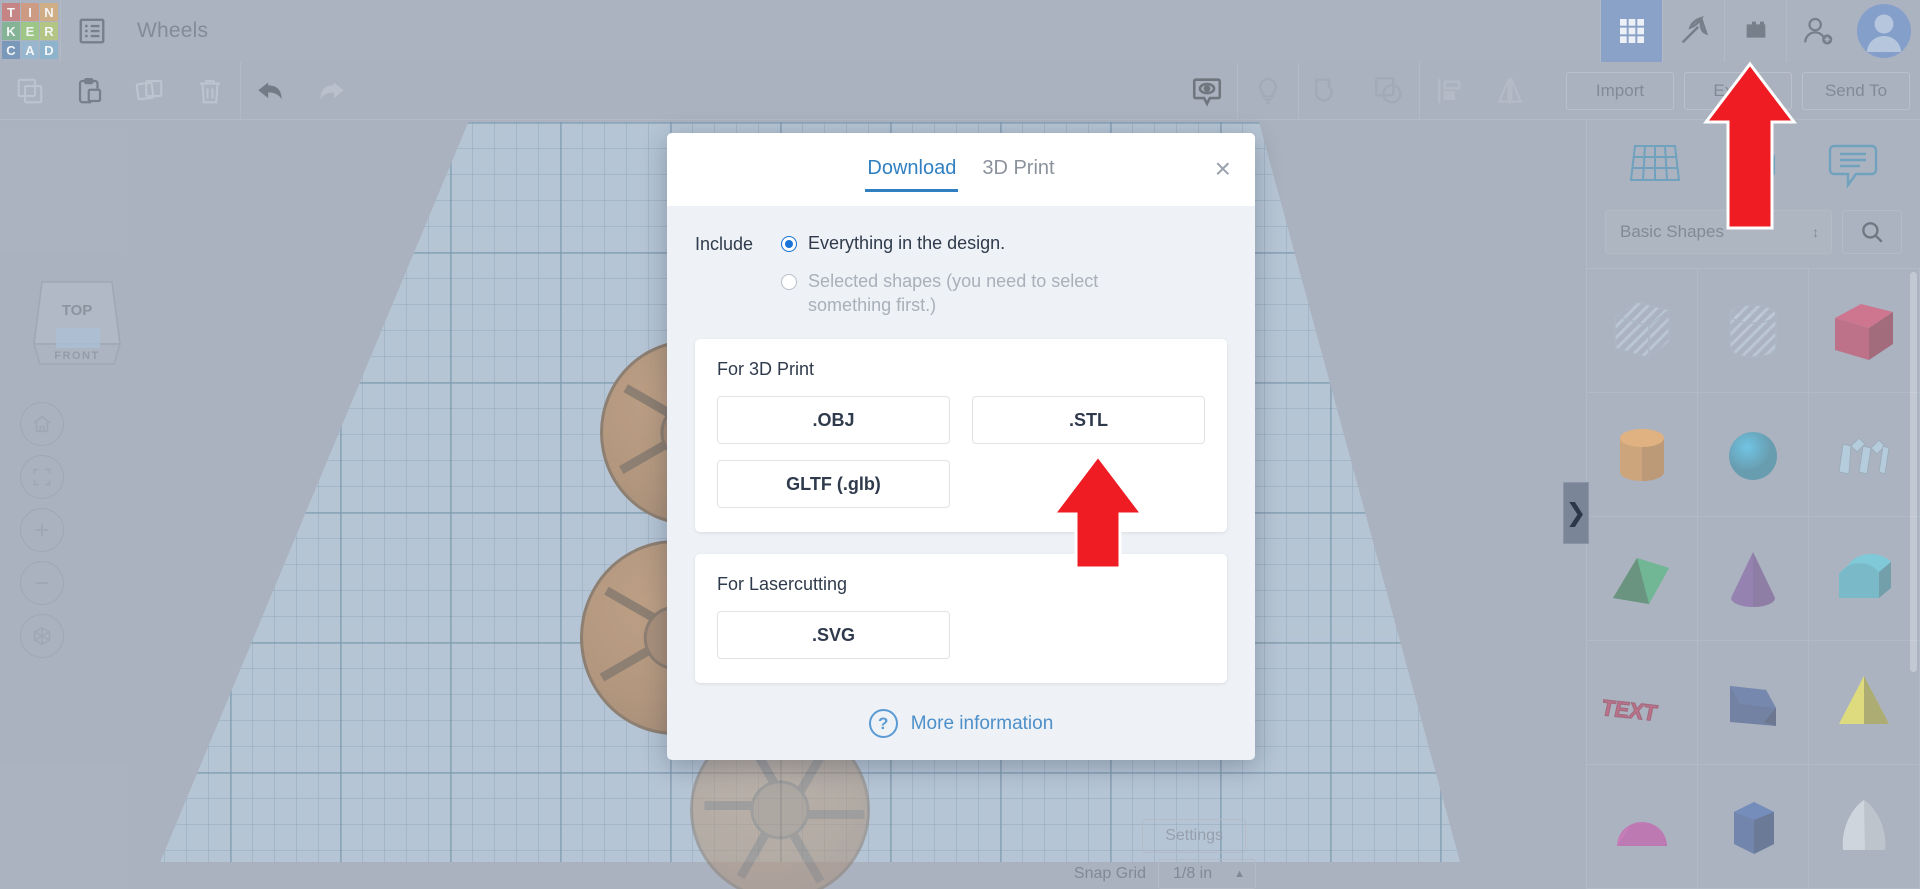  I want to click on shape-item-paraboloid-gray, so click(1864, 827).